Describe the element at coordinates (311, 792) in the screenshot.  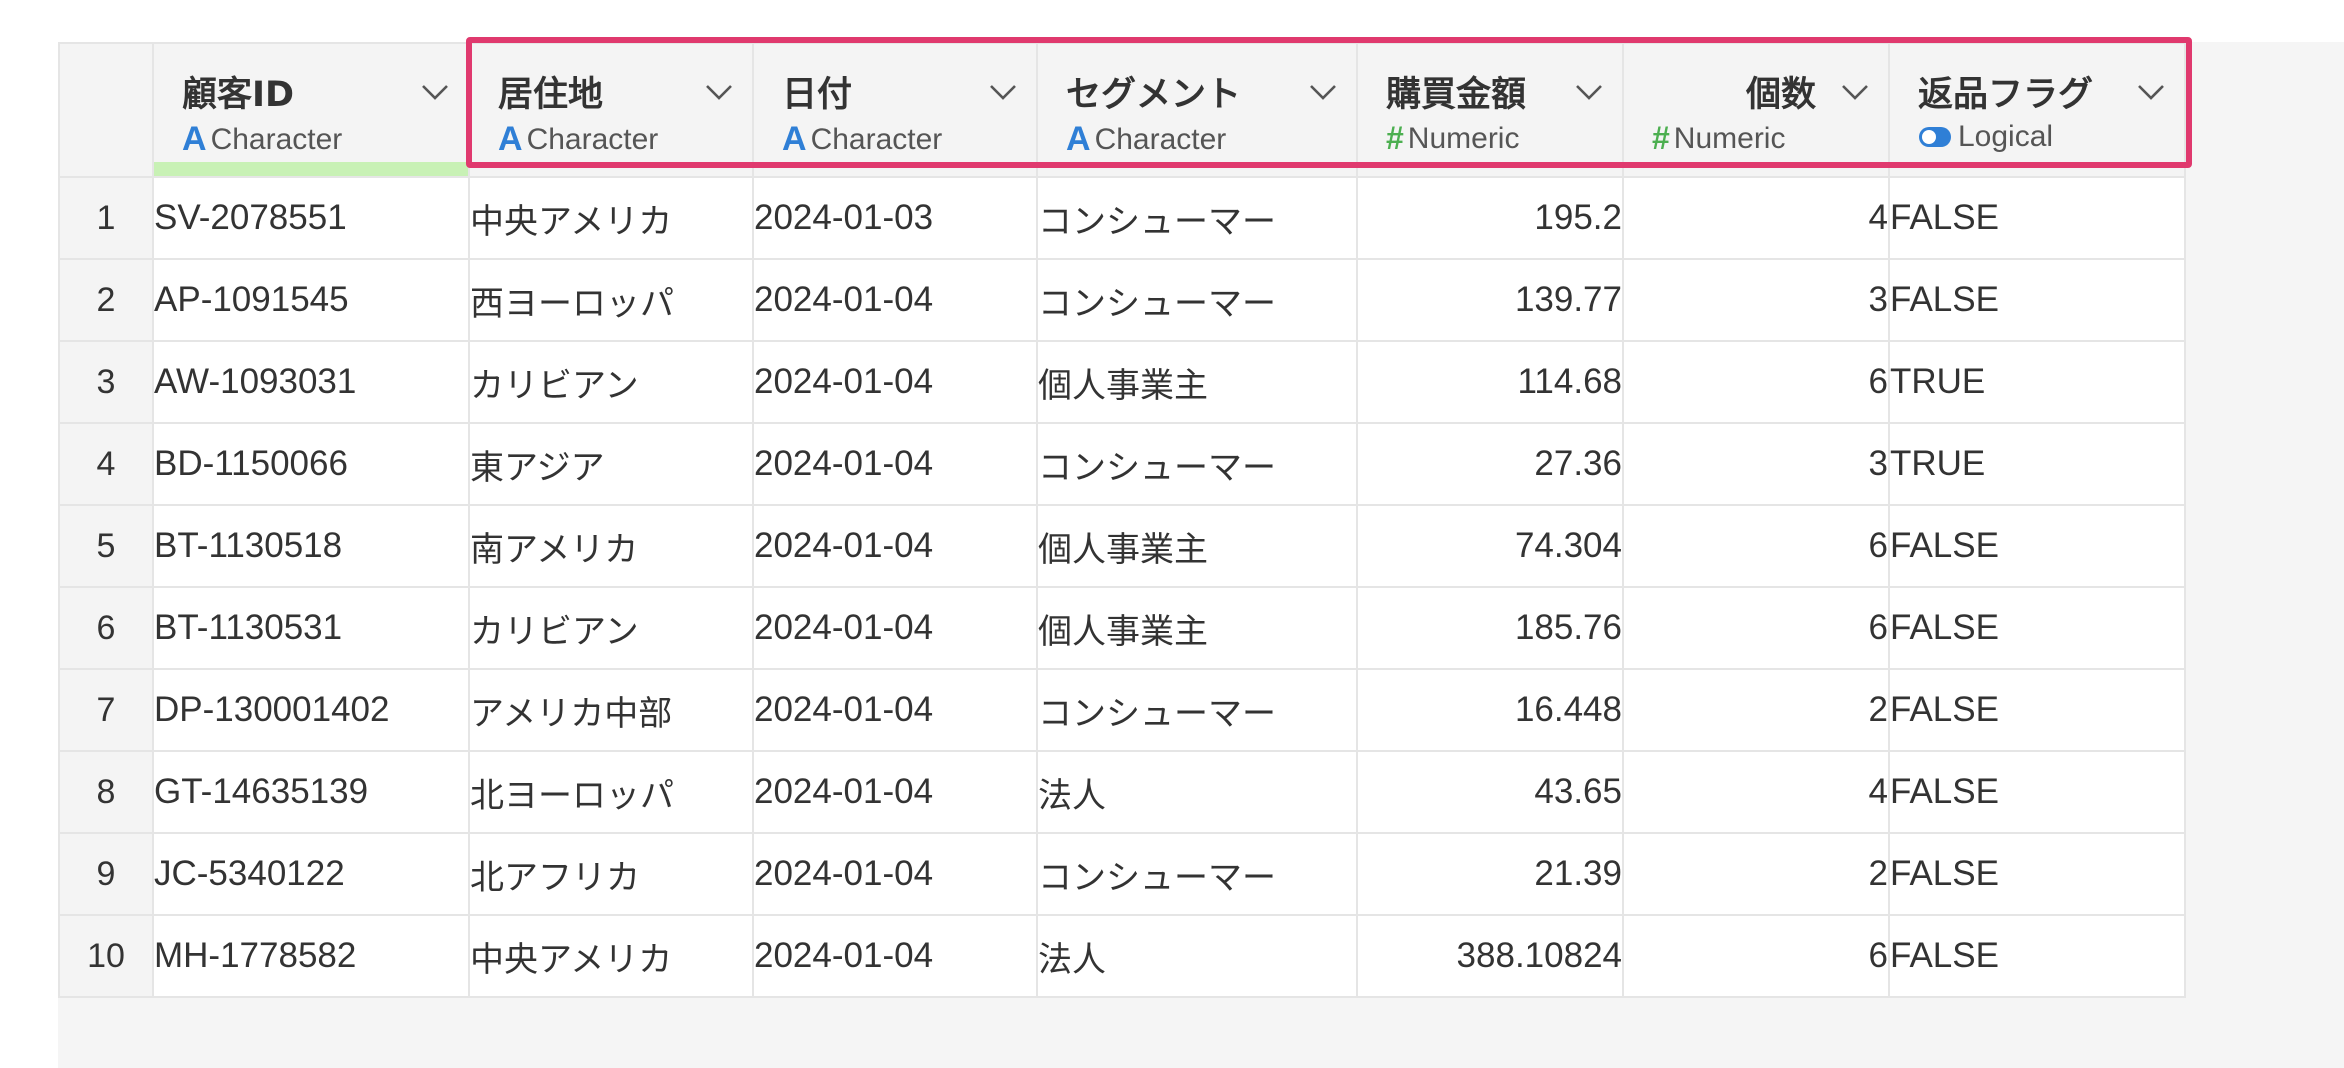
I see `cell-customer-id: GT-14635139` at that location.